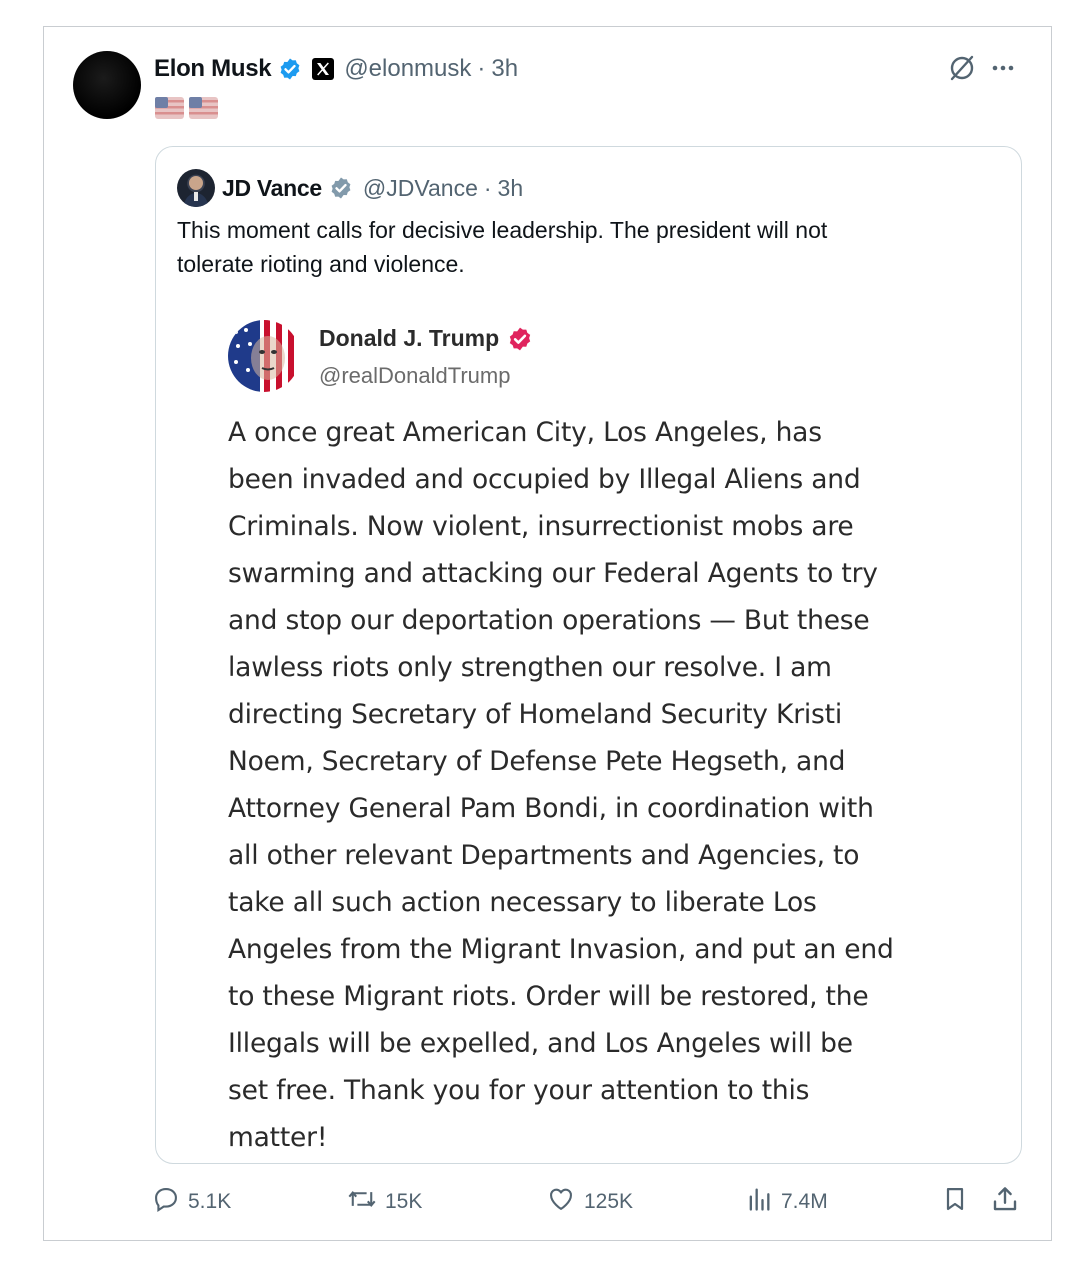 Image resolution: width=1080 pixels, height=1266 pixels. I want to click on author-handle: @elonmusk, so click(407, 69).